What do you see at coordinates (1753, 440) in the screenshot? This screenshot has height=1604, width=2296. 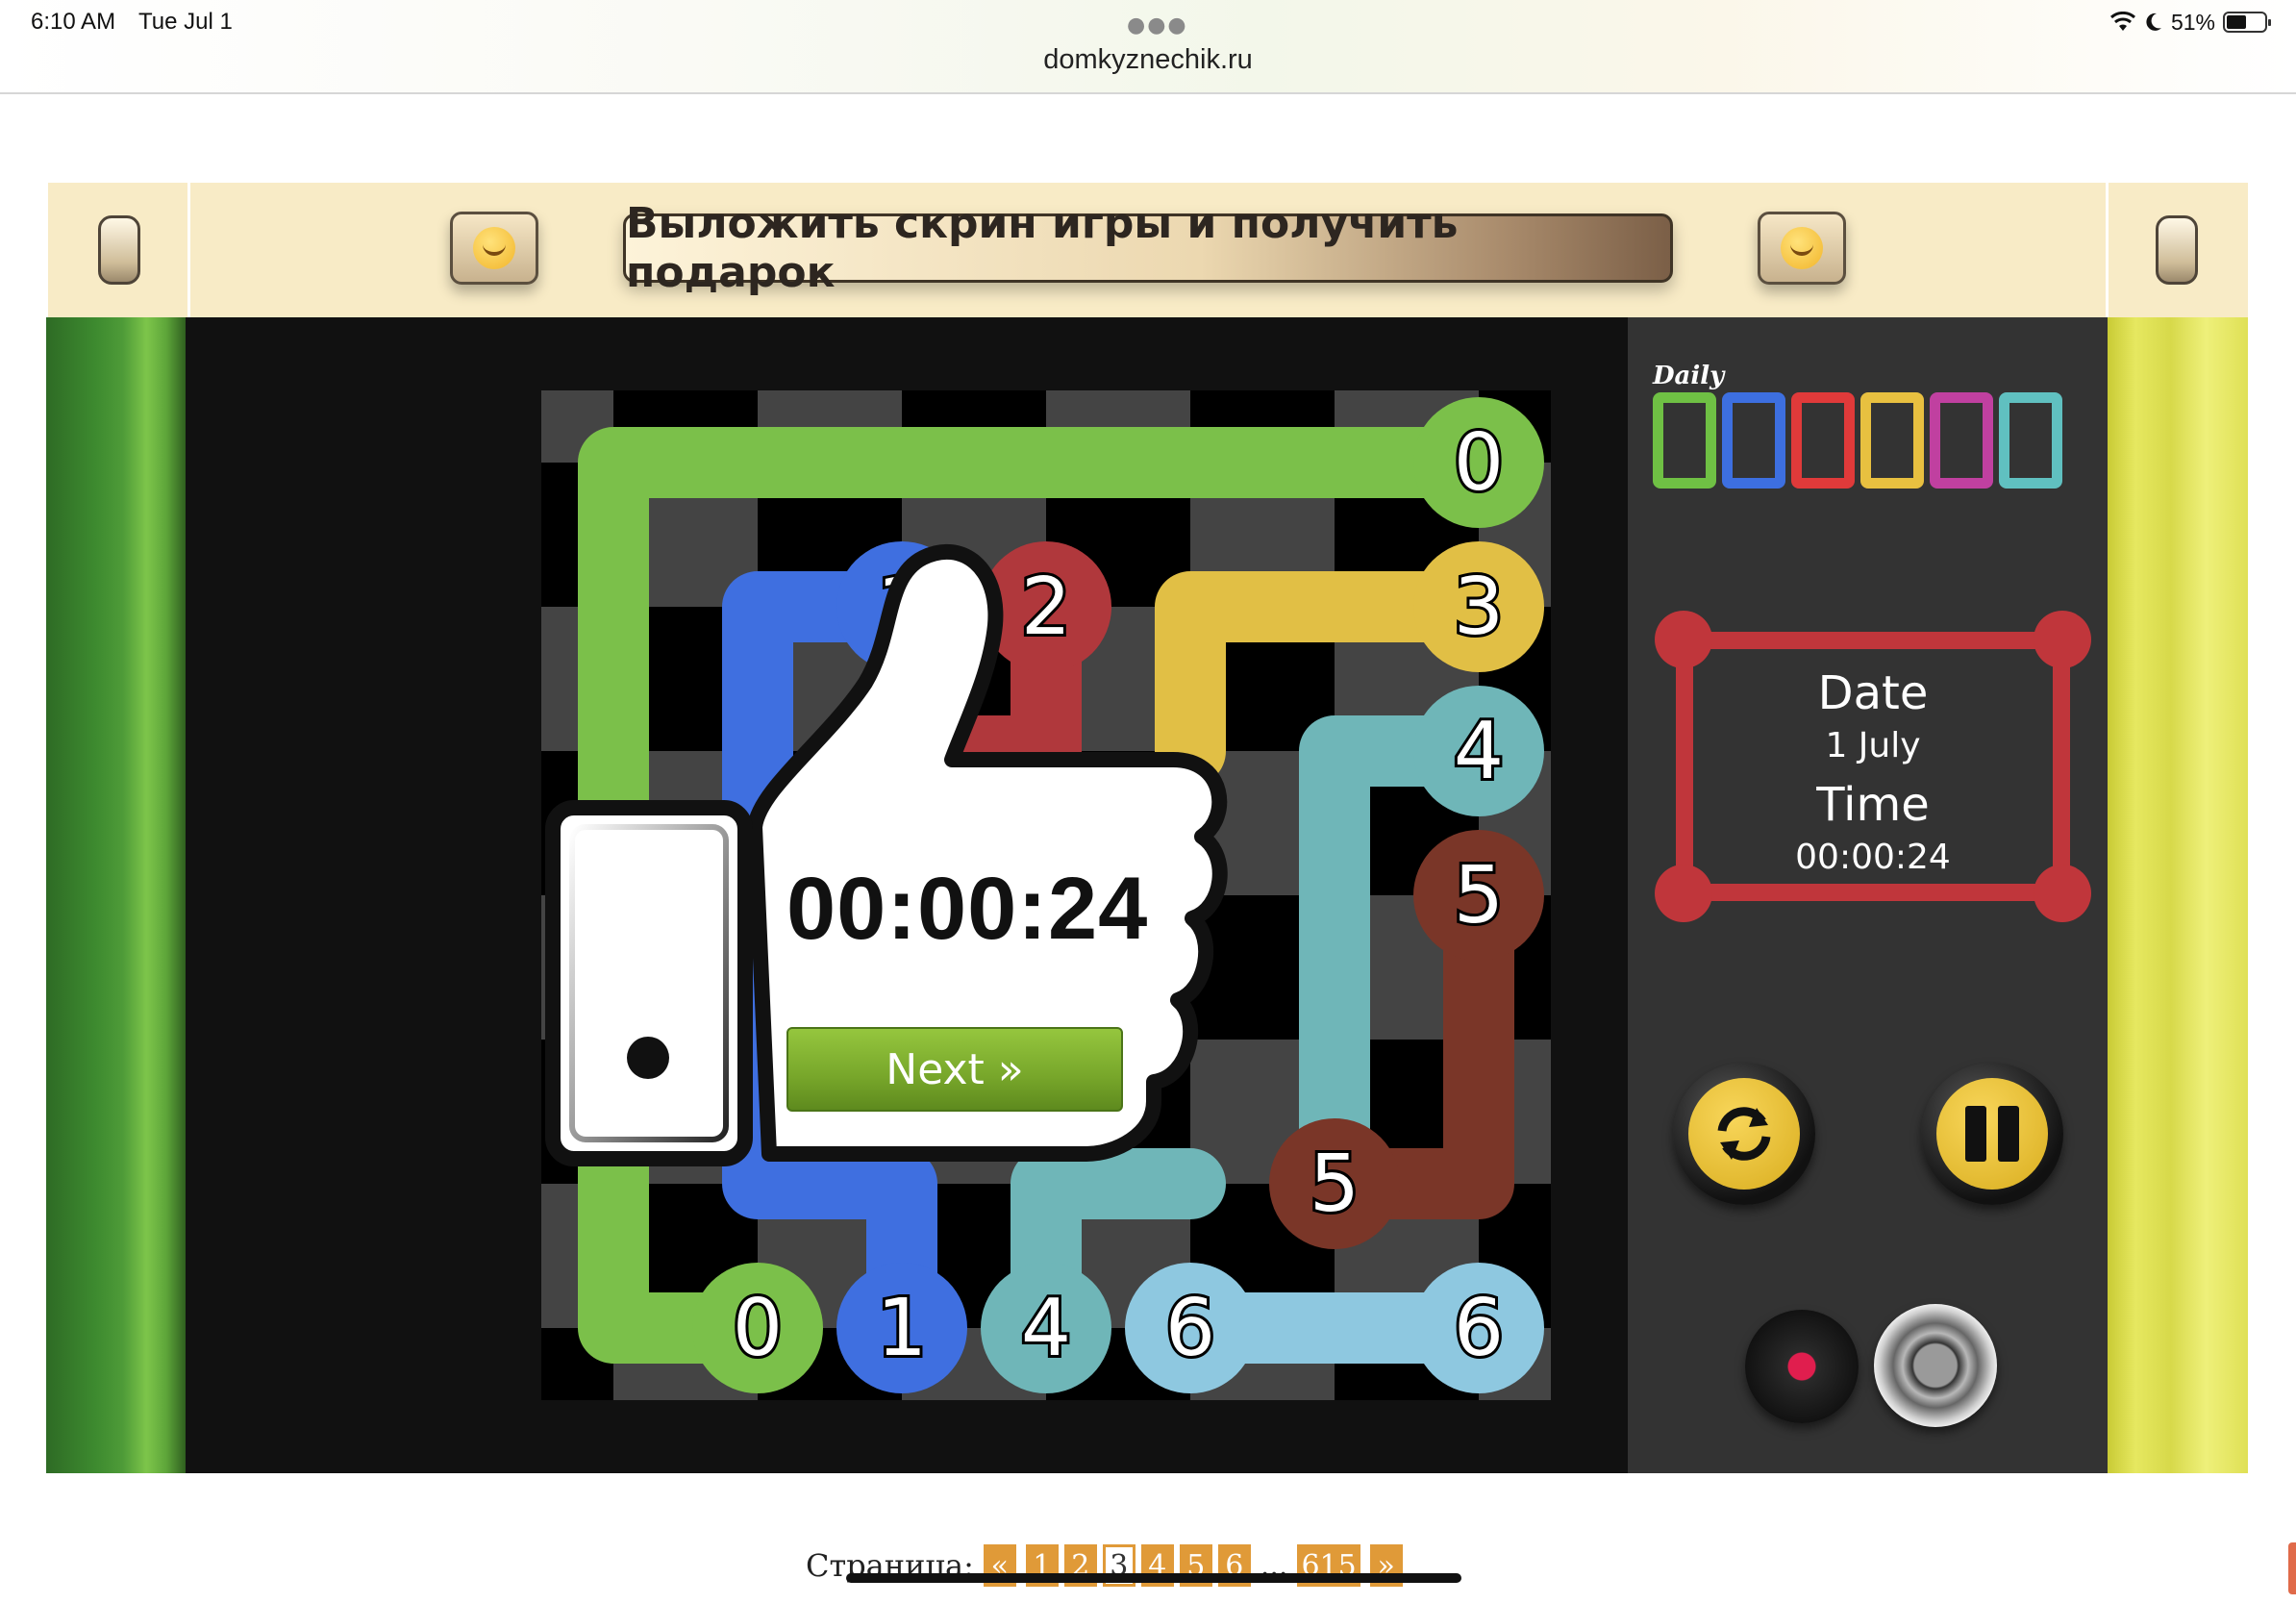 I see `logo-letter: T` at bounding box center [1753, 440].